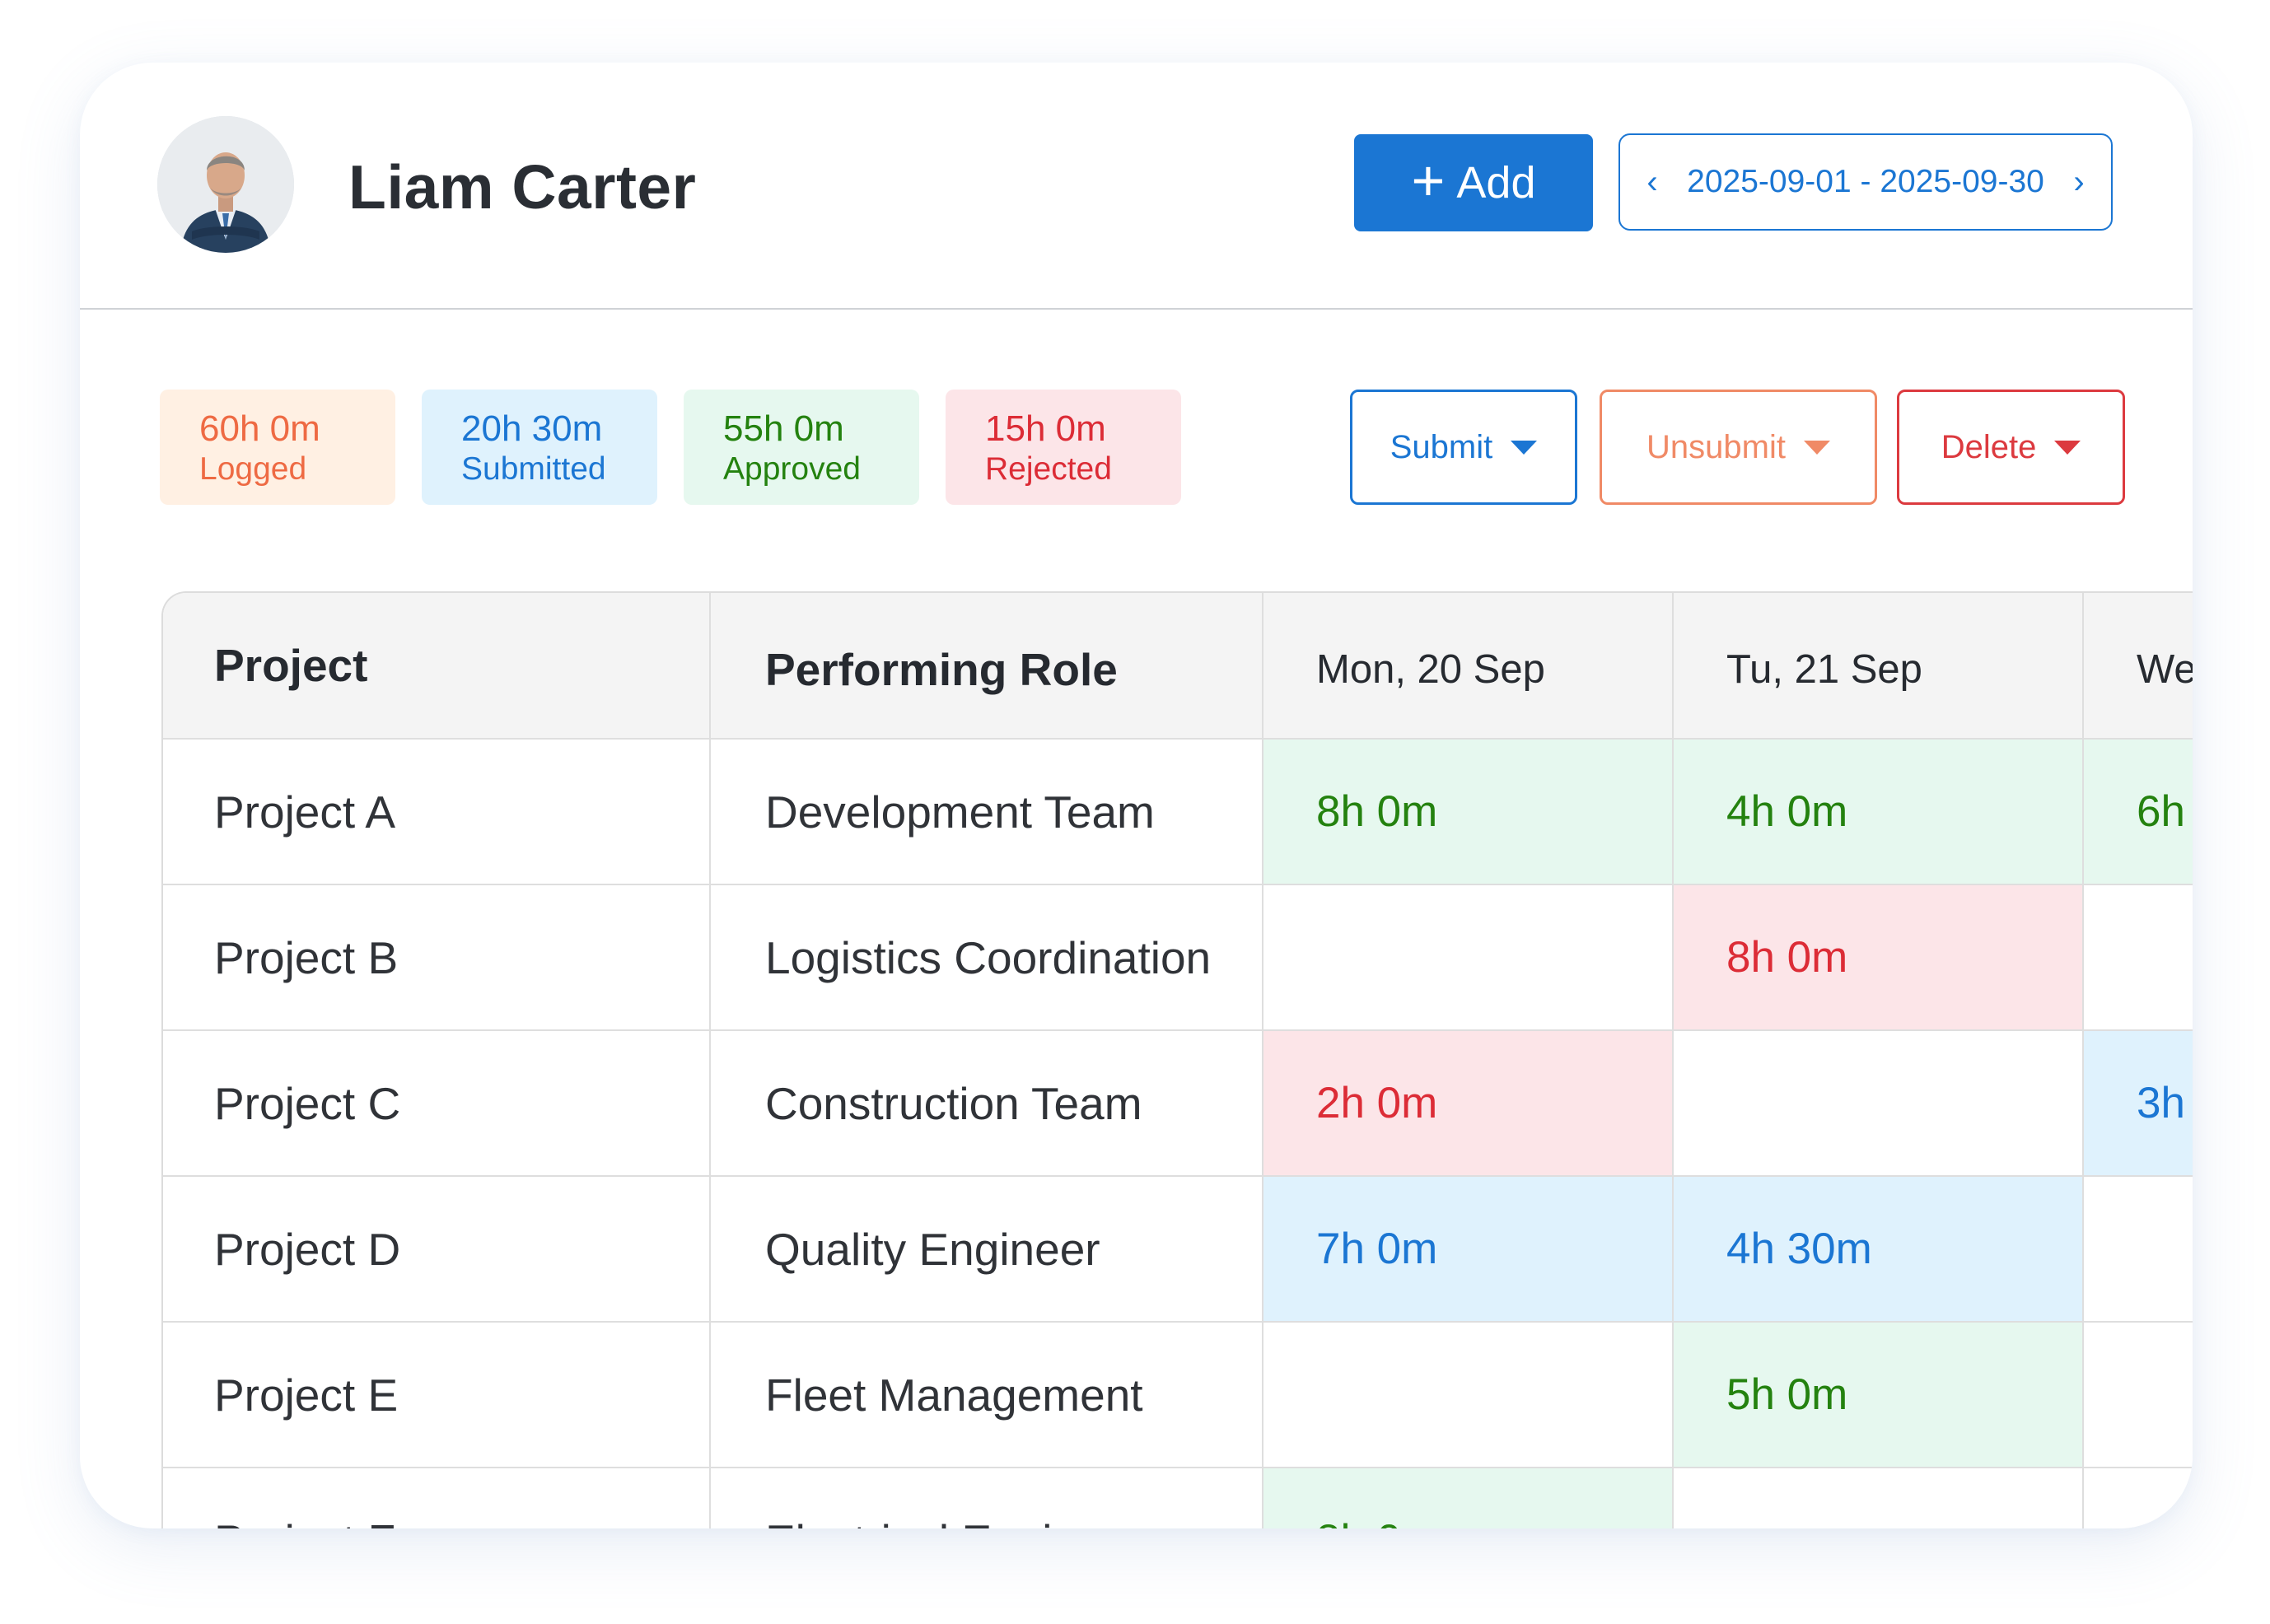  I want to click on stat-label: Submitted, so click(533, 469).